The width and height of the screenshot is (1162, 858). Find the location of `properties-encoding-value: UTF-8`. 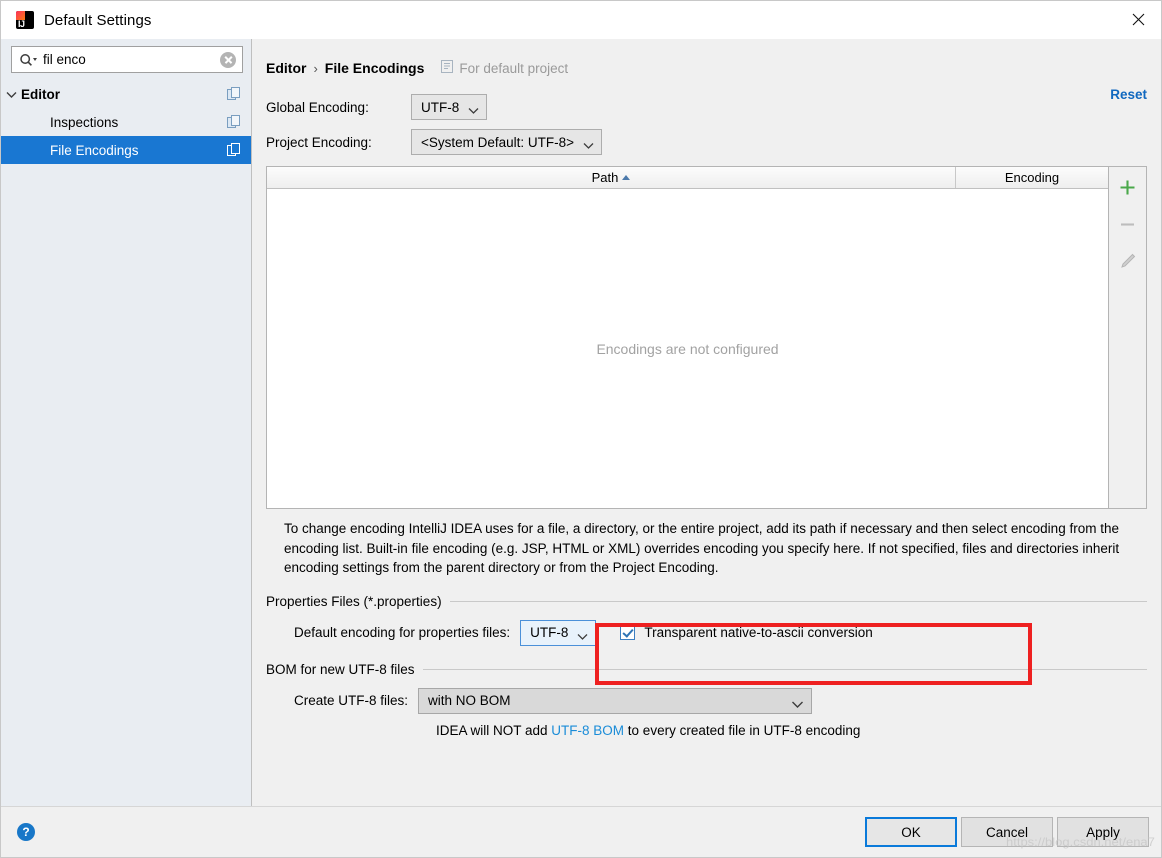

properties-encoding-value: UTF-8 is located at coordinates (549, 632).